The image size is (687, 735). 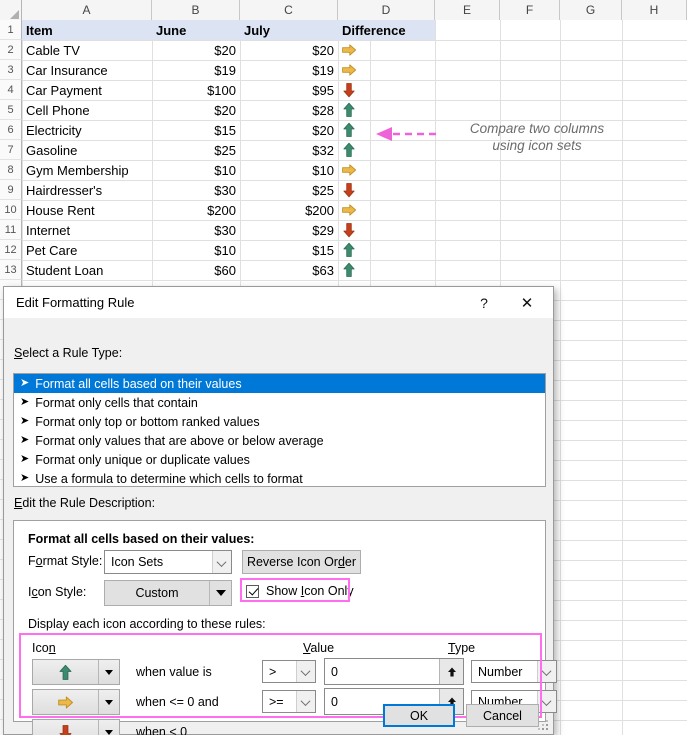 I want to click on rule-type-option-4: ➤ Format only unique or duplicate values, so click(x=279, y=459).